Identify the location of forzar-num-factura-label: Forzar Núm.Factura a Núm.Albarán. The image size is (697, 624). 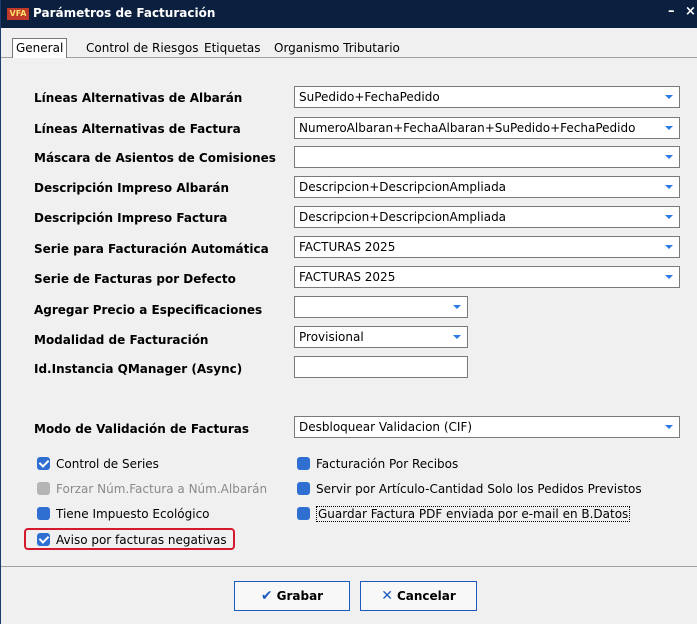
(162, 489).